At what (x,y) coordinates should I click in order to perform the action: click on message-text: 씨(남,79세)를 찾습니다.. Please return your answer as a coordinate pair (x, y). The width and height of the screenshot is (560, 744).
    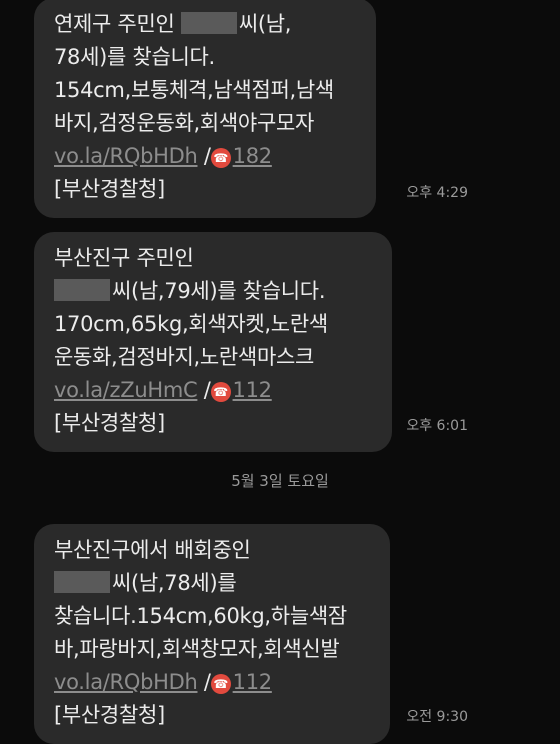
    Looking at the image, I should click on (219, 291).